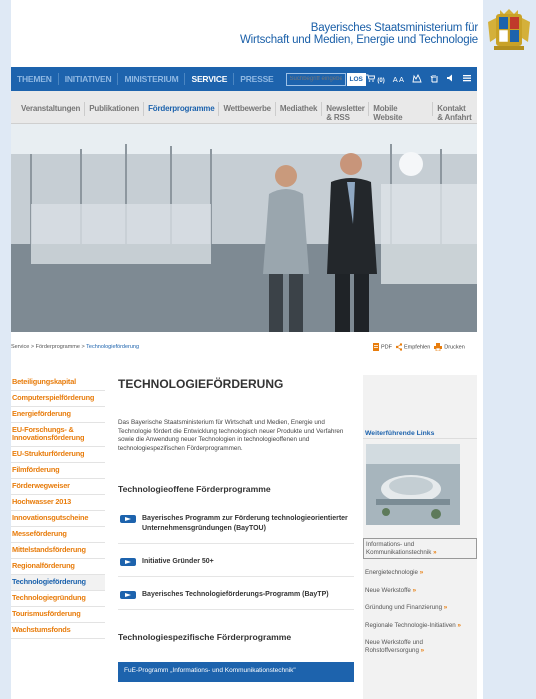 The width and height of the screenshot is (536, 699). I want to click on speaker-icon, so click(451, 79).